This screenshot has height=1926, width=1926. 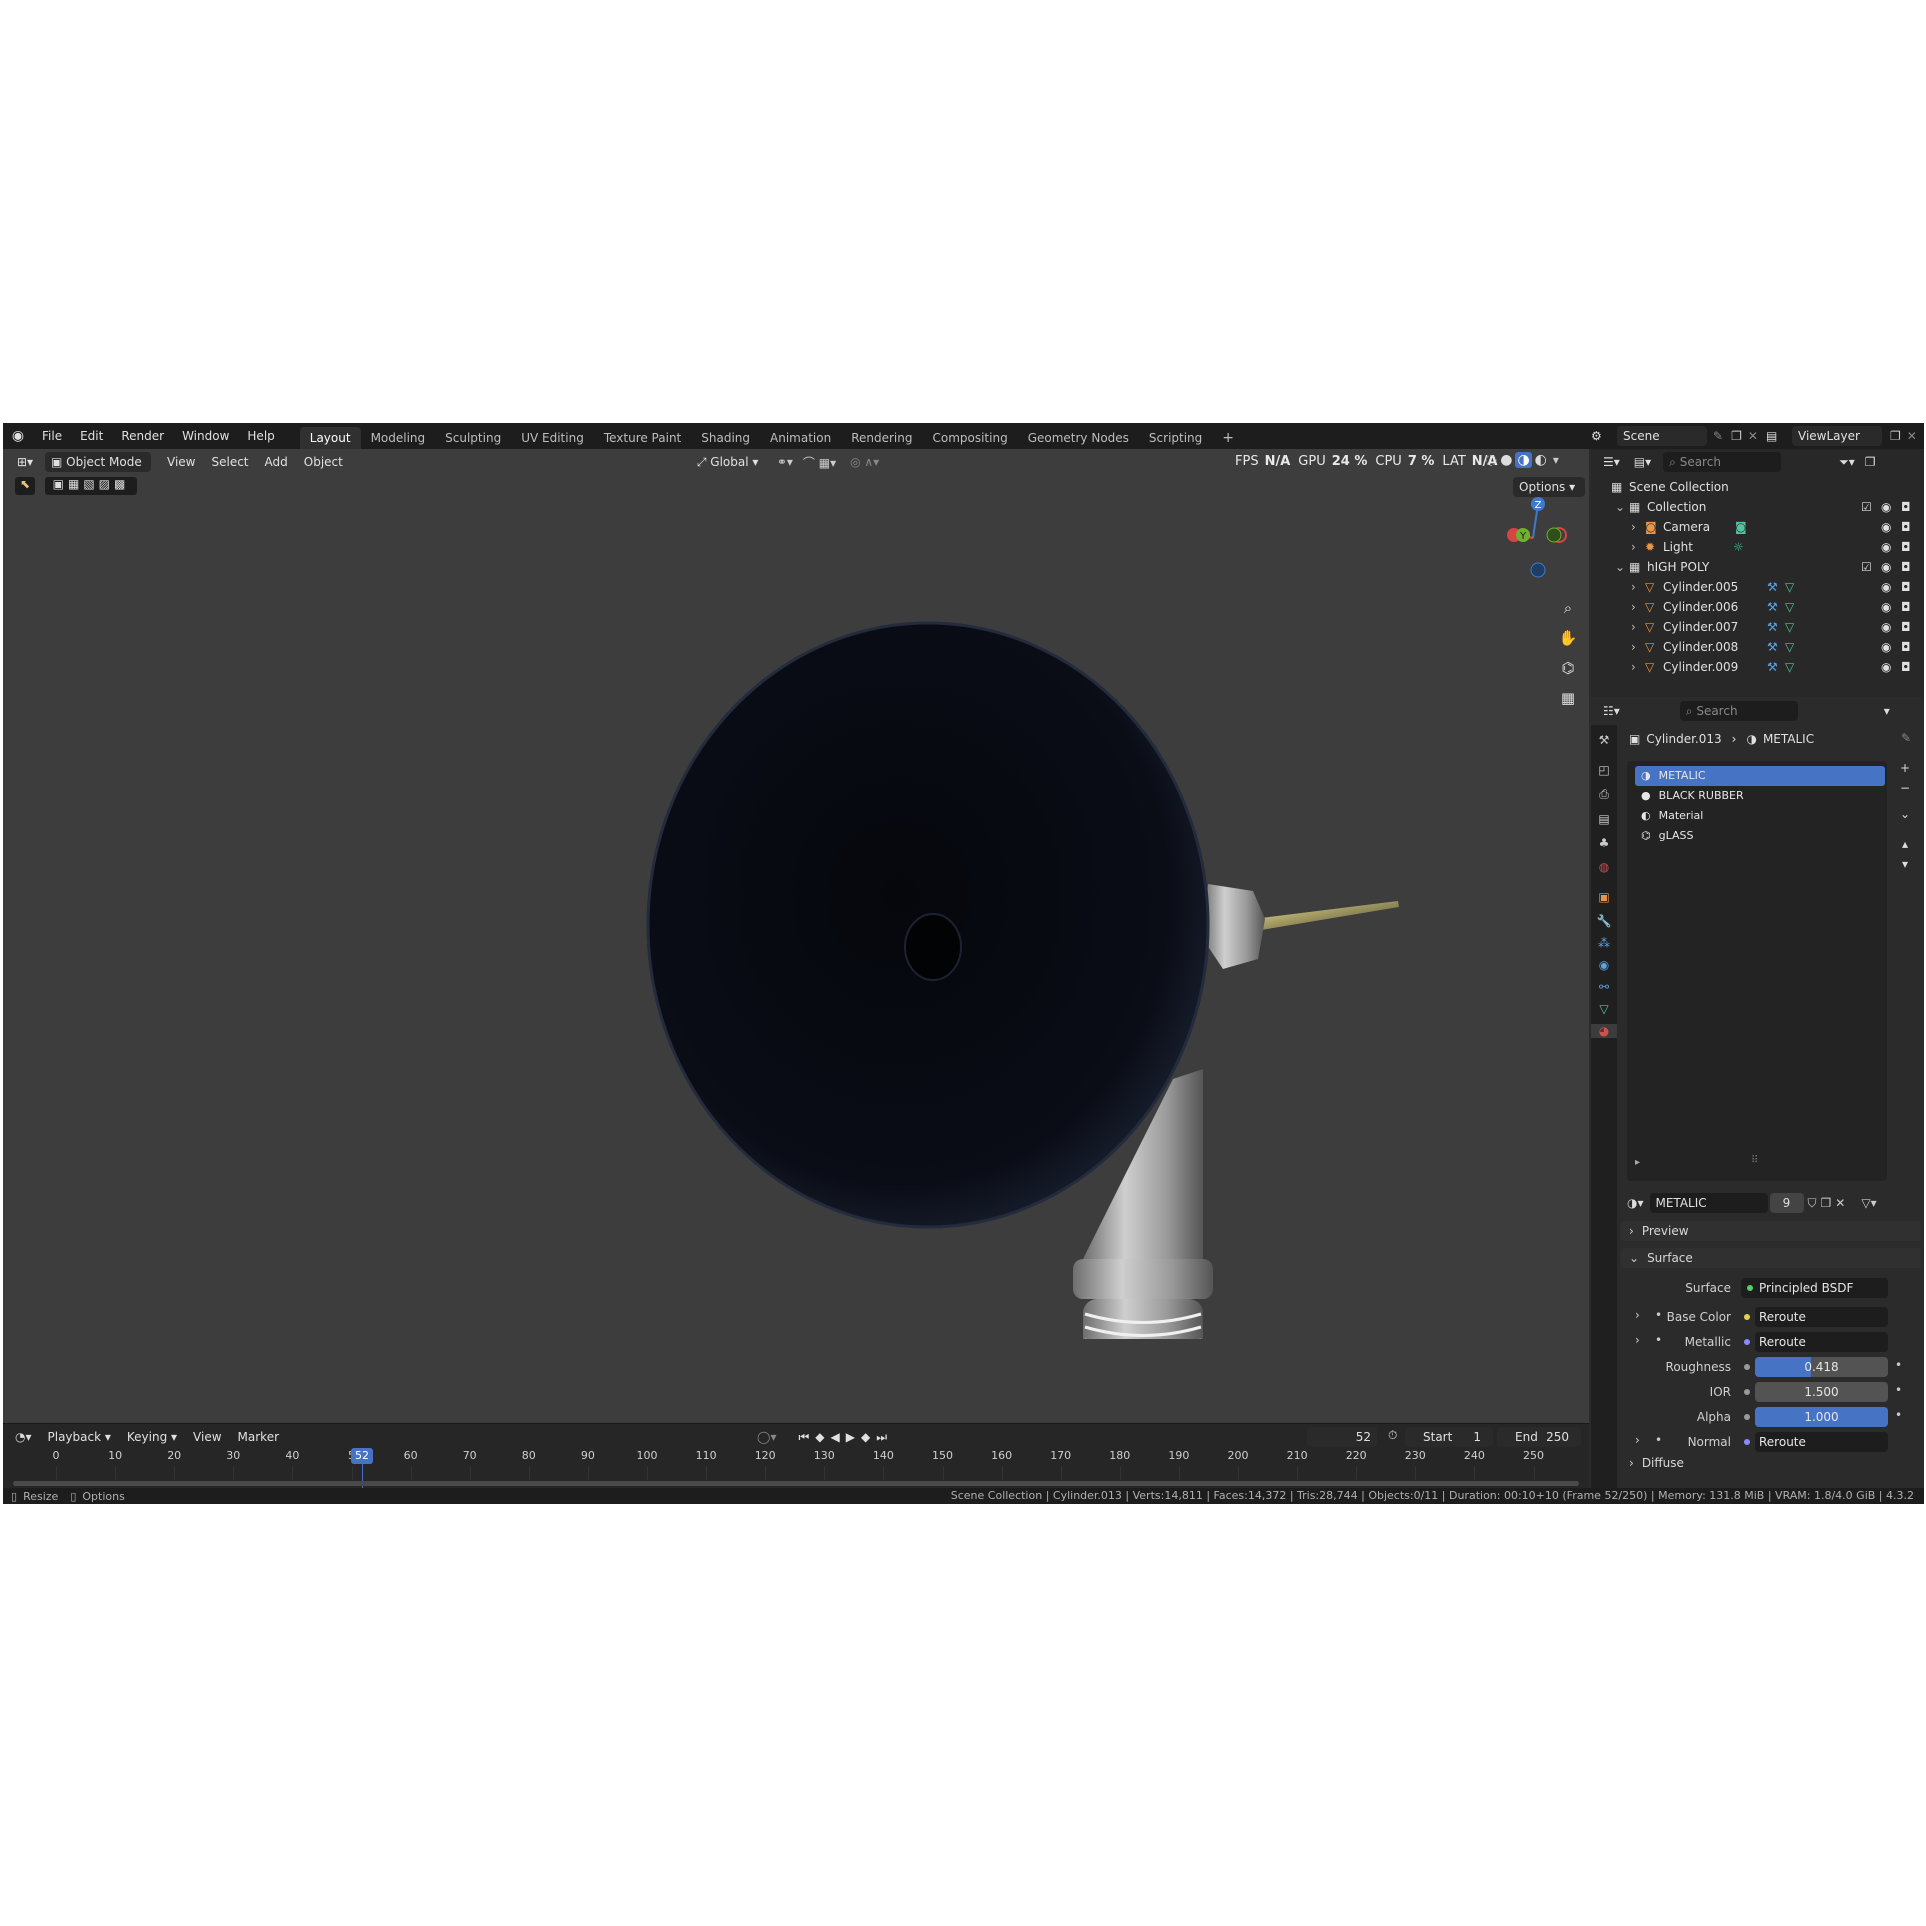 What do you see at coordinates (642, 438) in the screenshot?
I see `tab-texture-paint: Texture Paint` at bounding box center [642, 438].